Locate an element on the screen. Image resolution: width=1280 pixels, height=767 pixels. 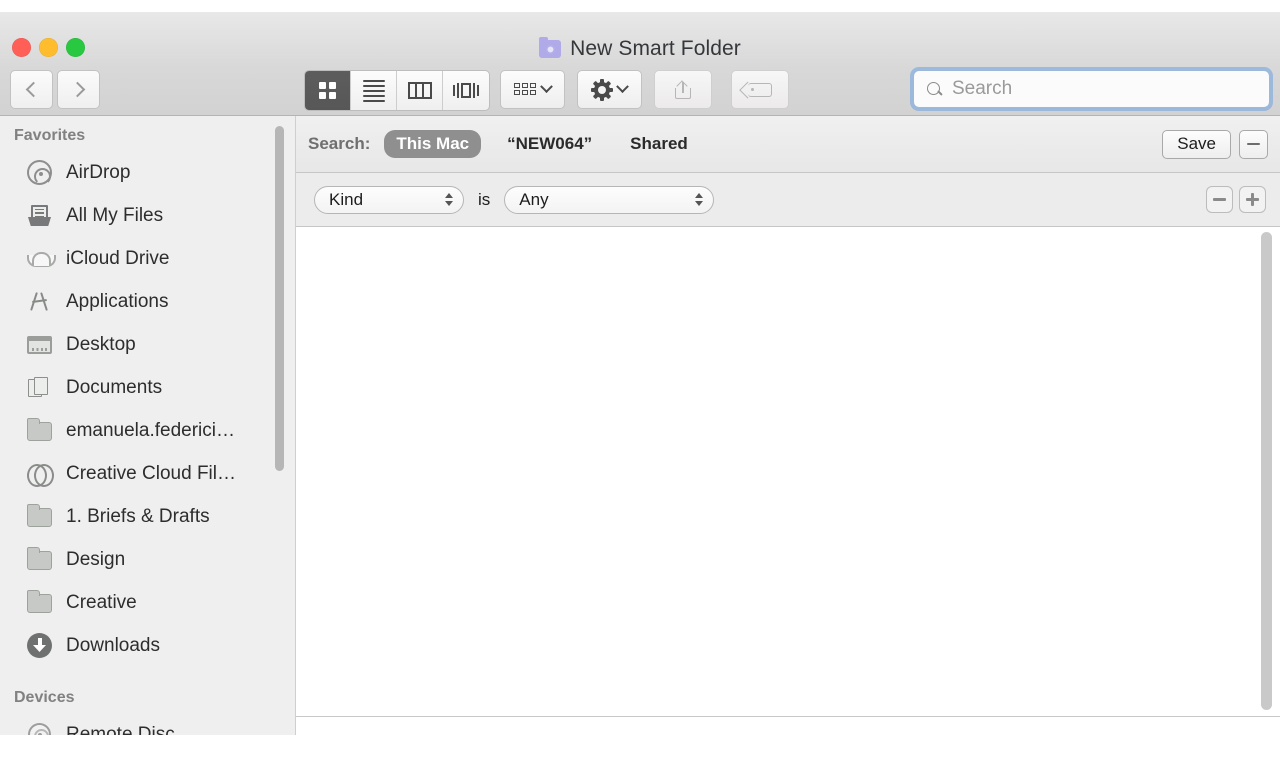
sidebar-item-applications: Applications is located at coordinates (147, 301).